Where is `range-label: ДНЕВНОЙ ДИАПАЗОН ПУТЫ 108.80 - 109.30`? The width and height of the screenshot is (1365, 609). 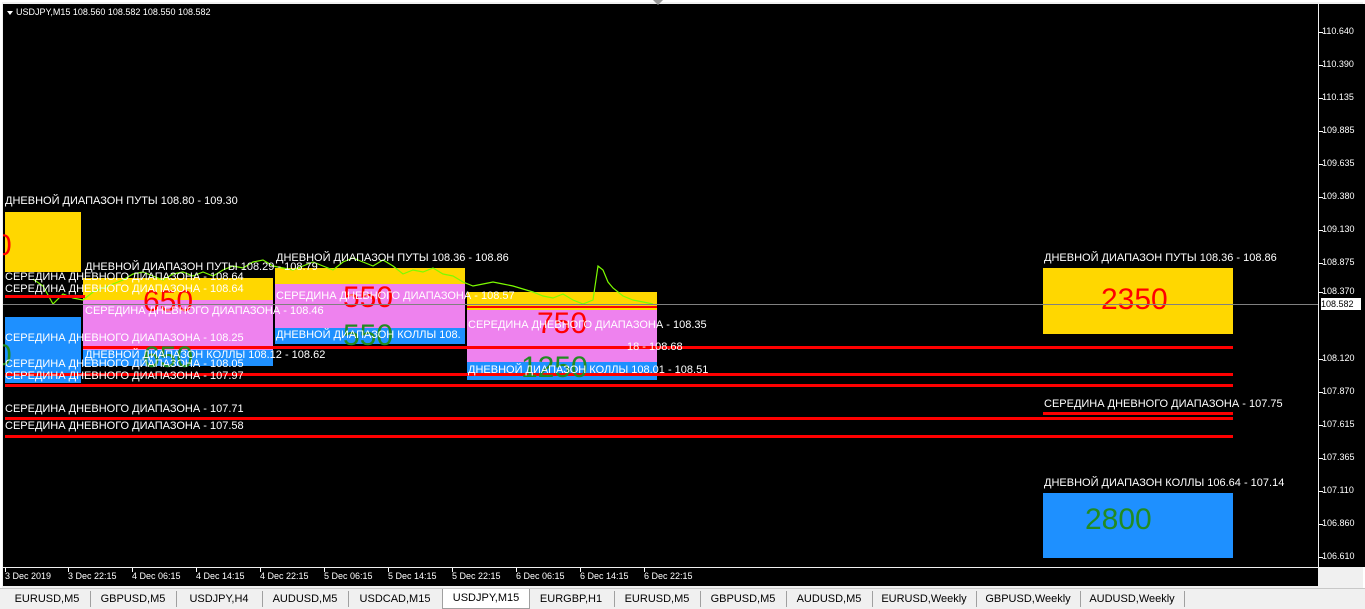
range-label: ДНЕВНОЙ ДИАПАЗОН ПУТЫ 108.80 - 109.30 is located at coordinates (121, 201).